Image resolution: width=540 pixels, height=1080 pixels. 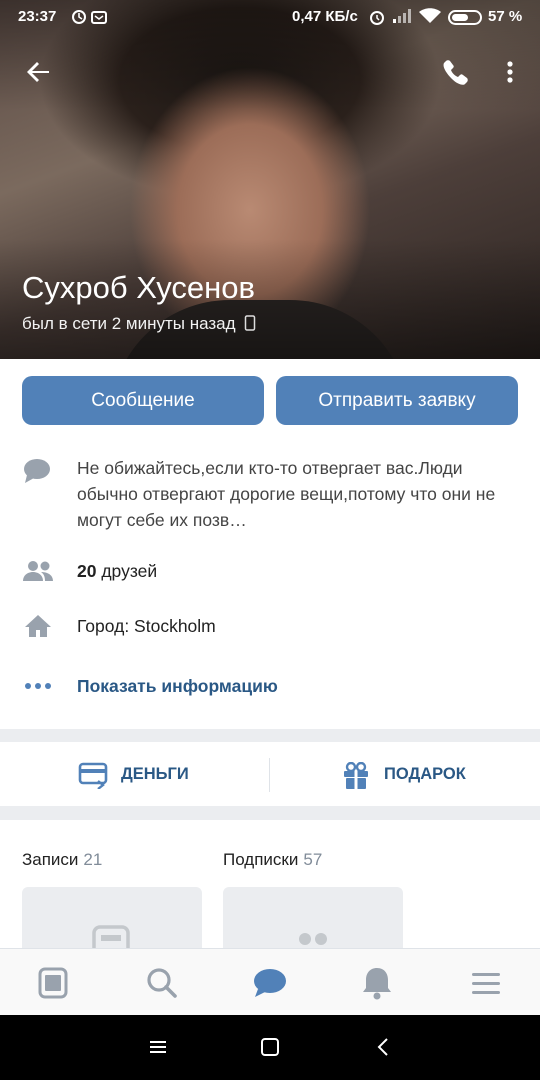 I want to click on messages-icon, so click(x=270, y=983).